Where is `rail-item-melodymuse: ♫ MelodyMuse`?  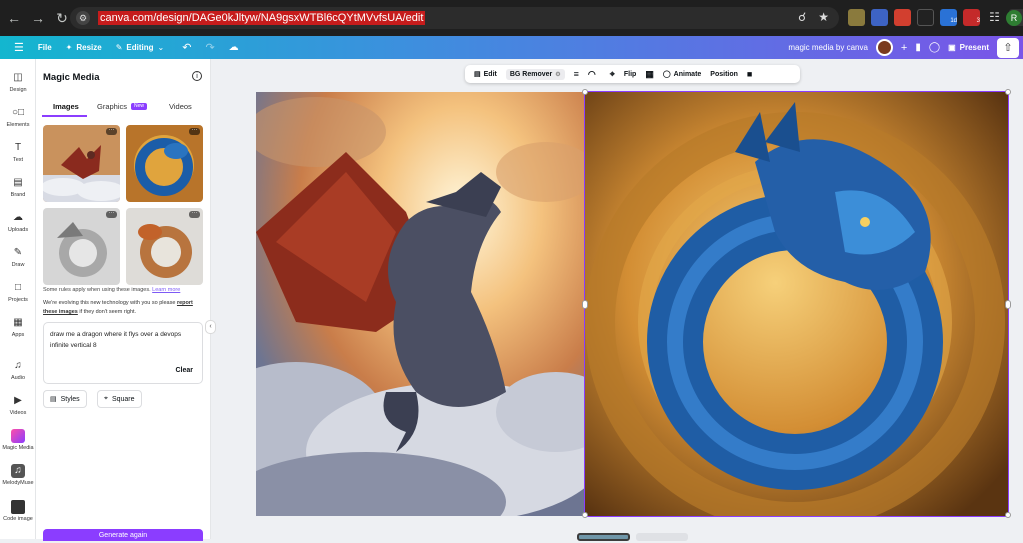
rail-item-melodymuse: ♫ MelodyMuse is located at coordinates (18, 475).